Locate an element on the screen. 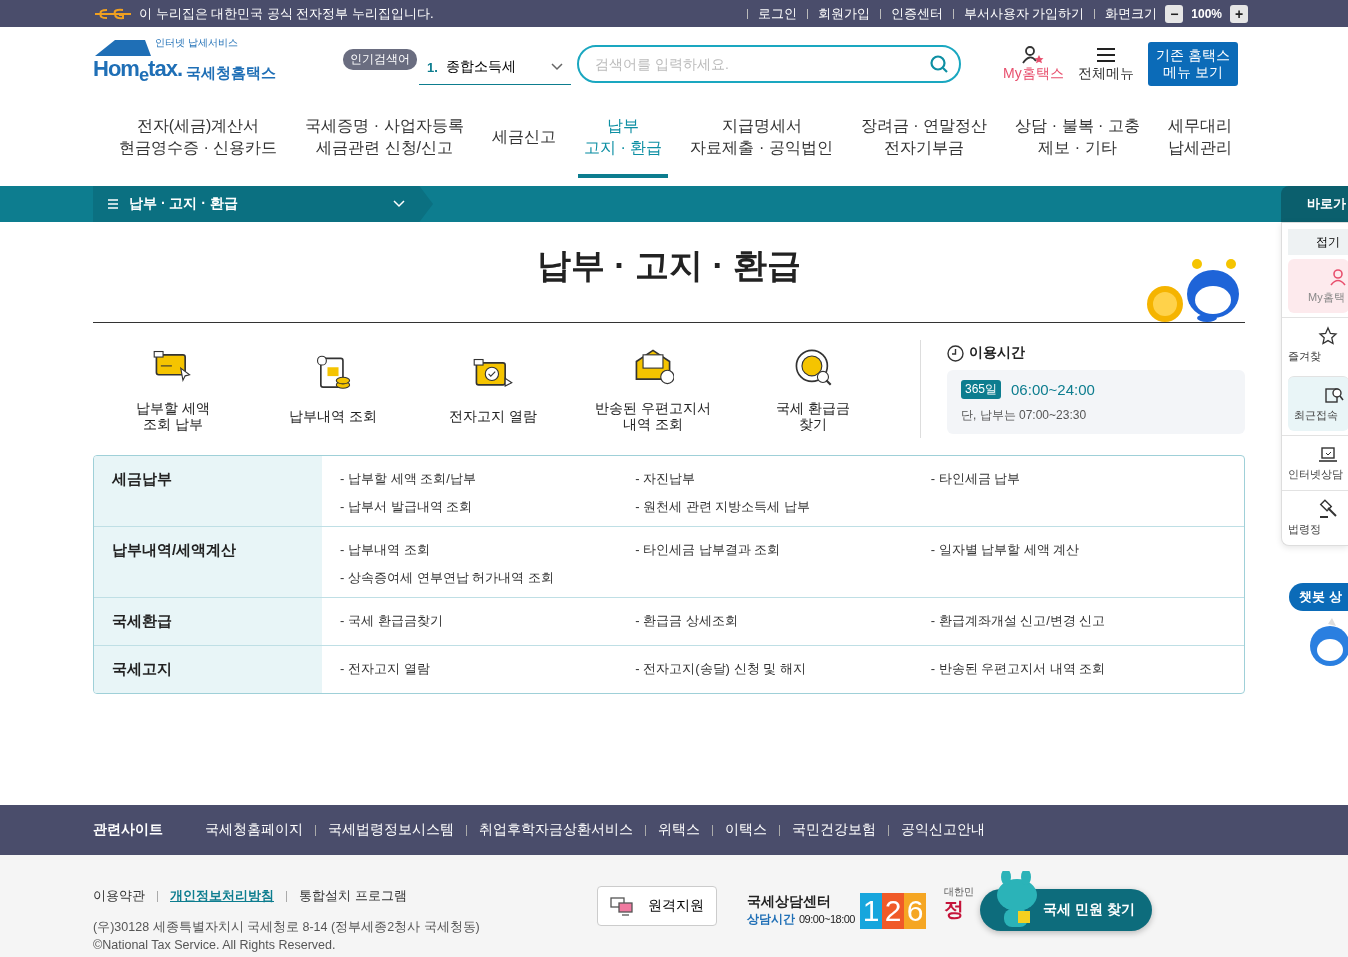 This screenshot has height=957, width=1348. my-hometax-button: My홈택스 is located at coordinates (1033, 63).